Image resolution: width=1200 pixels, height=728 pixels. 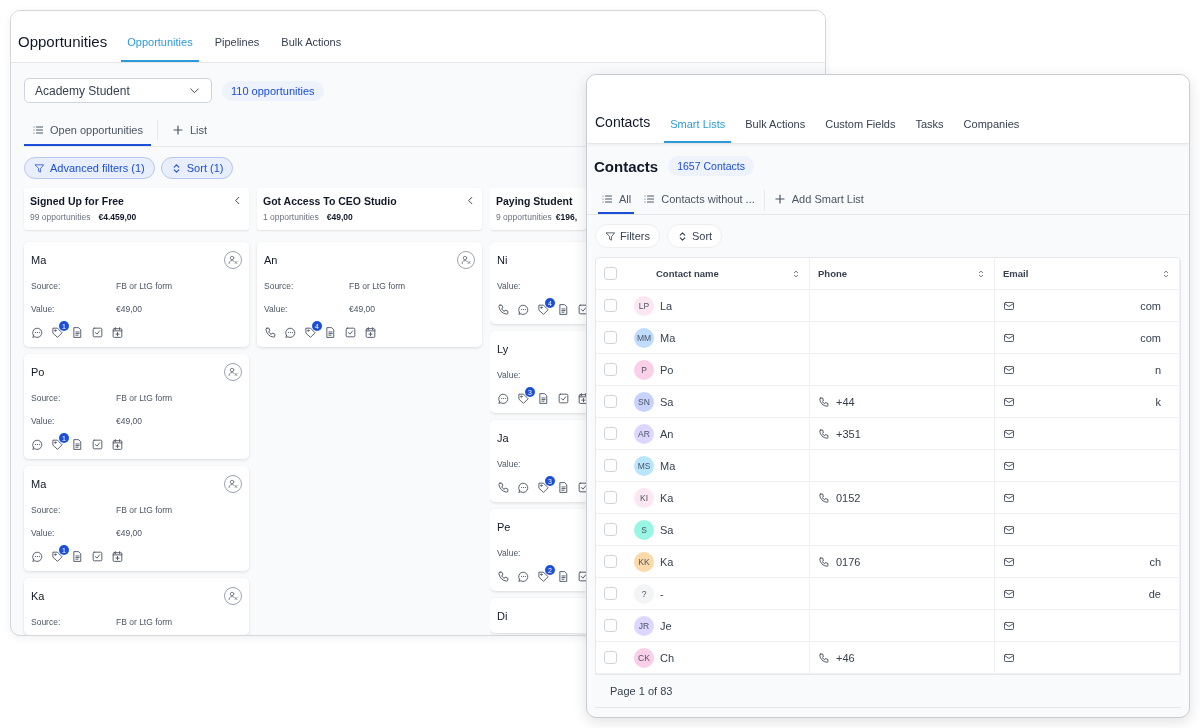 I want to click on stage-total: €196,, so click(x=566, y=217).